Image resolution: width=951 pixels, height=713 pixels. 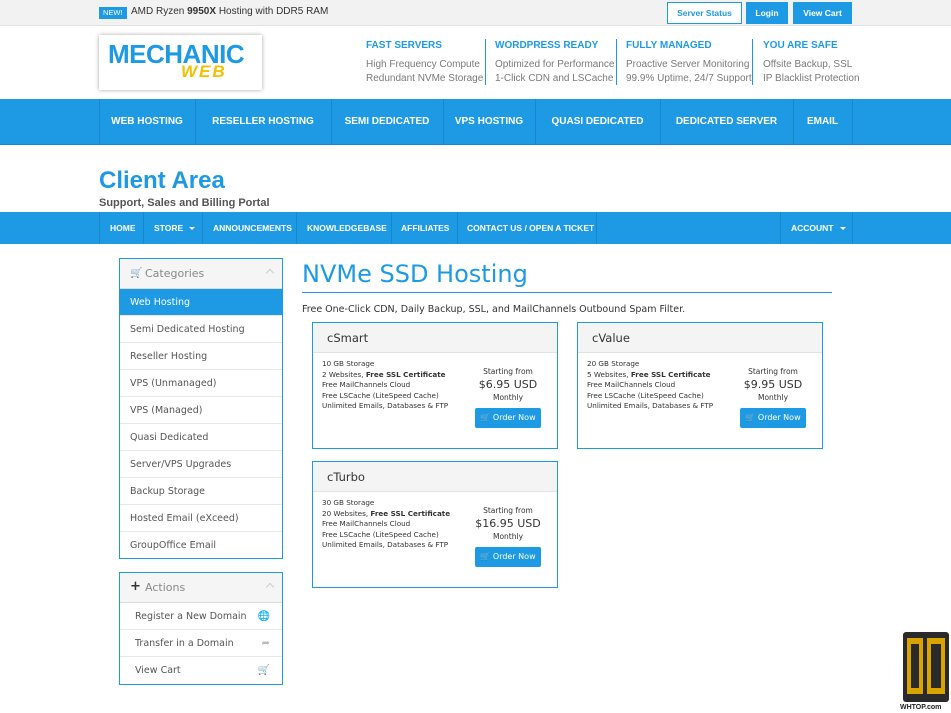 I want to click on feature-line: Proactive Server Monitoring, so click(x=688, y=64).